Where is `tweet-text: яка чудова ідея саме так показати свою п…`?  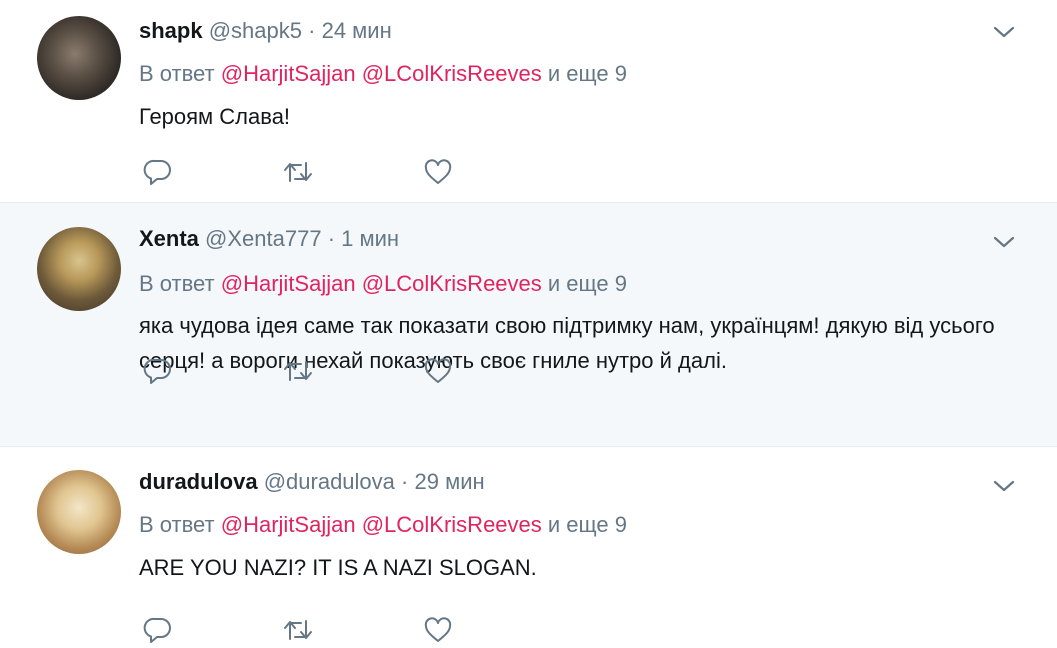
tweet-text: яка чудова ідея саме так показати свою п… is located at coordinates (567, 343).